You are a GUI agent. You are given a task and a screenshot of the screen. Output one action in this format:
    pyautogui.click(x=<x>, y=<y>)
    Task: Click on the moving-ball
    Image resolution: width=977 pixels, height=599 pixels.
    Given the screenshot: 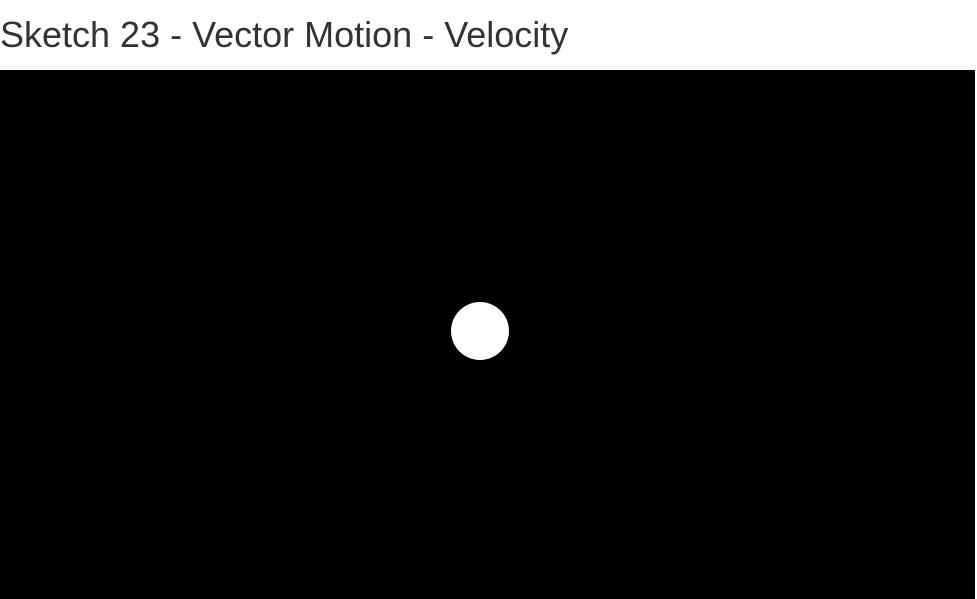 What is the action you would take?
    pyautogui.click(x=480, y=331)
    